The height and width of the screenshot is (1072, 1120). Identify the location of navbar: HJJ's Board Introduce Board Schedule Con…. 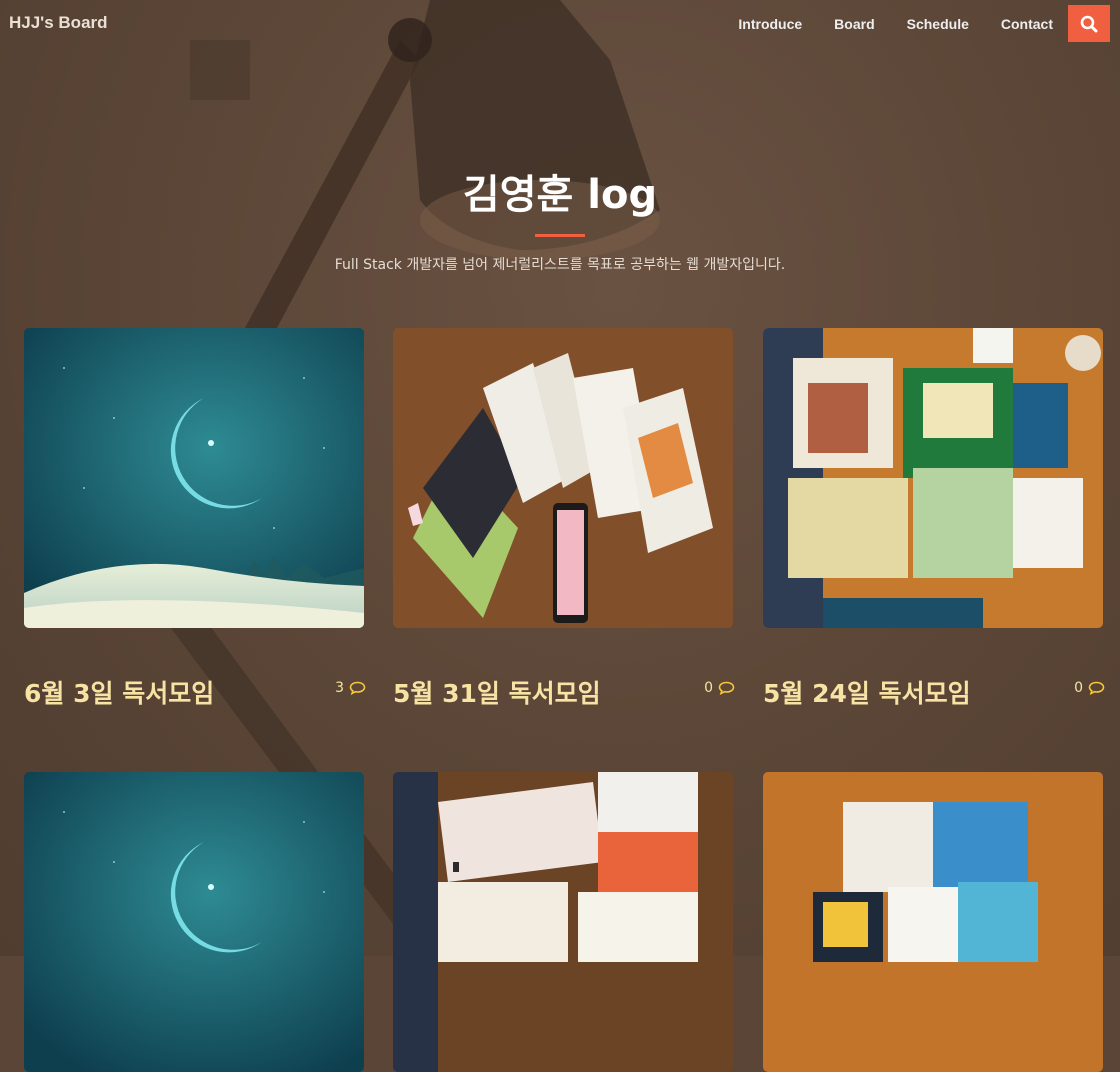
(560, 24).